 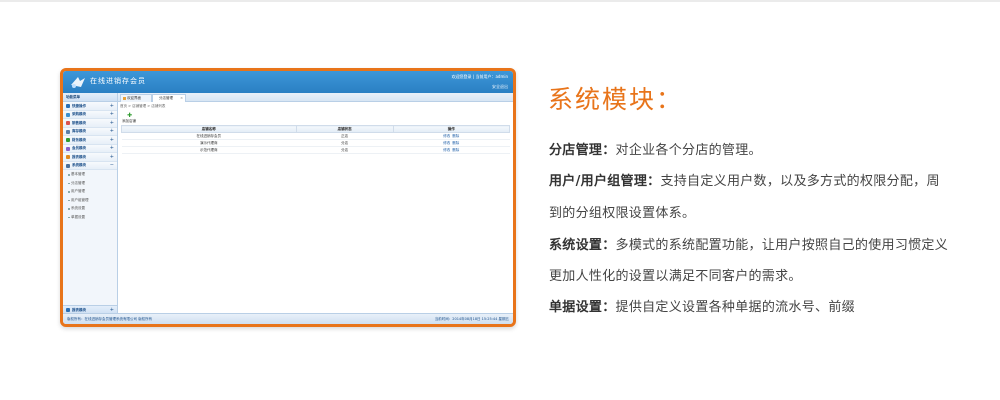 I want to click on subitem-label: 基本管理, so click(x=78, y=174).